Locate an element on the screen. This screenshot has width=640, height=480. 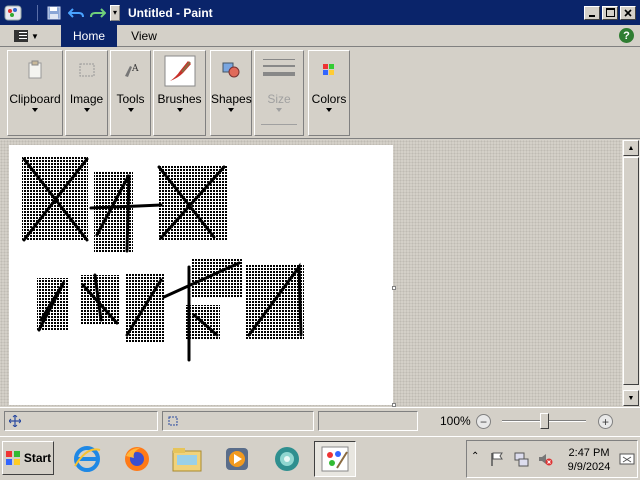
scroll-down-button: ▼ is located at coordinates (631, 398).